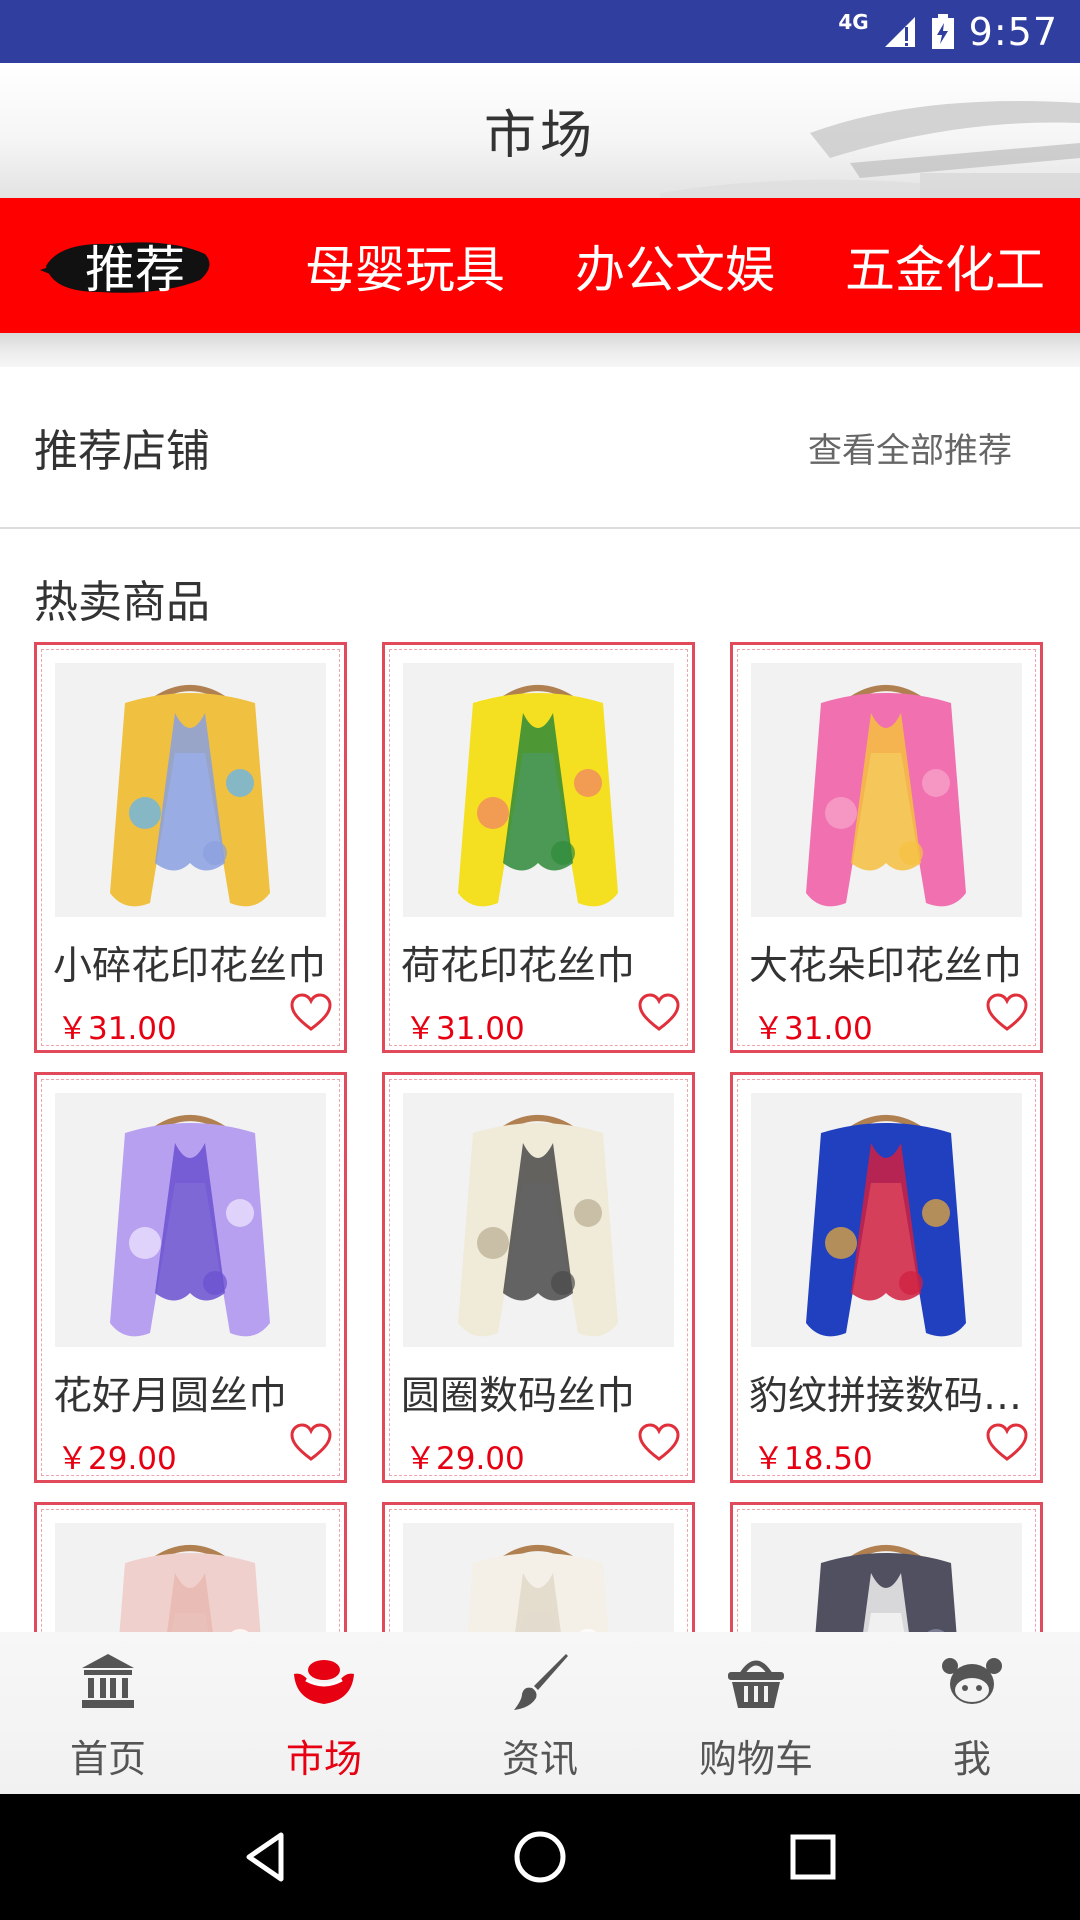 The height and width of the screenshot is (1920, 1080). What do you see at coordinates (972, 1713) in the screenshot?
I see `nav-profile: 我` at bounding box center [972, 1713].